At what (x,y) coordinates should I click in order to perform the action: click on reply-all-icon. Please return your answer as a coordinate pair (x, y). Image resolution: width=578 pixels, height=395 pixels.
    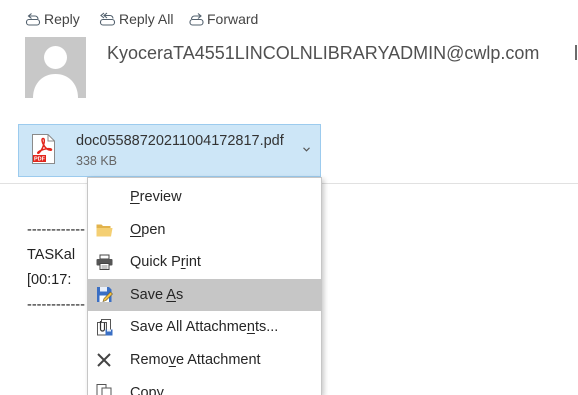
    Looking at the image, I should click on (107, 19).